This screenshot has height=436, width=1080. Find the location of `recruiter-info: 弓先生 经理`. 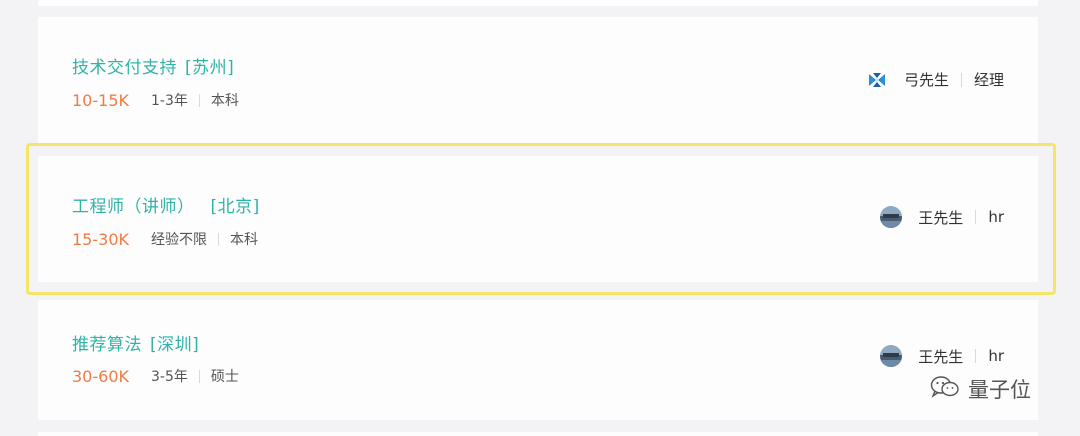

recruiter-info: 弓先生 经理 is located at coordinates (936, 79).